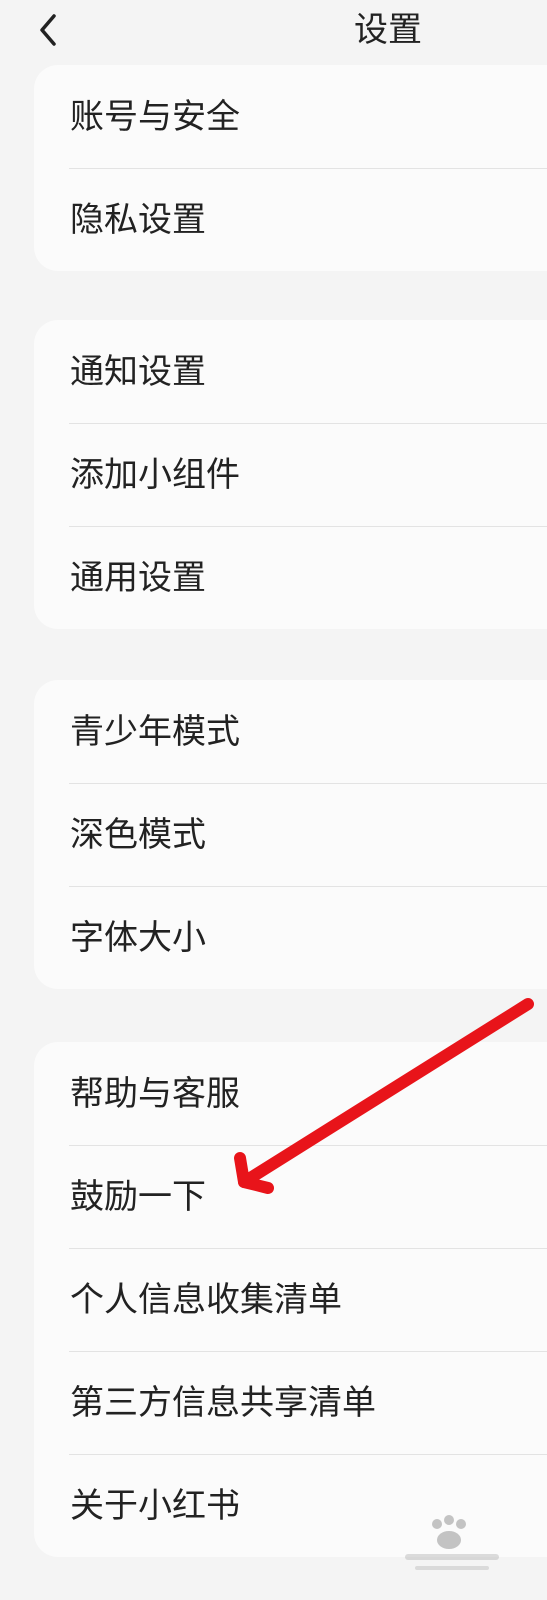 Image resolution: width=547 pixels, height=1600 pixels. I want to click on settings-row-privacy: 隐私设置, so click(290, 219).